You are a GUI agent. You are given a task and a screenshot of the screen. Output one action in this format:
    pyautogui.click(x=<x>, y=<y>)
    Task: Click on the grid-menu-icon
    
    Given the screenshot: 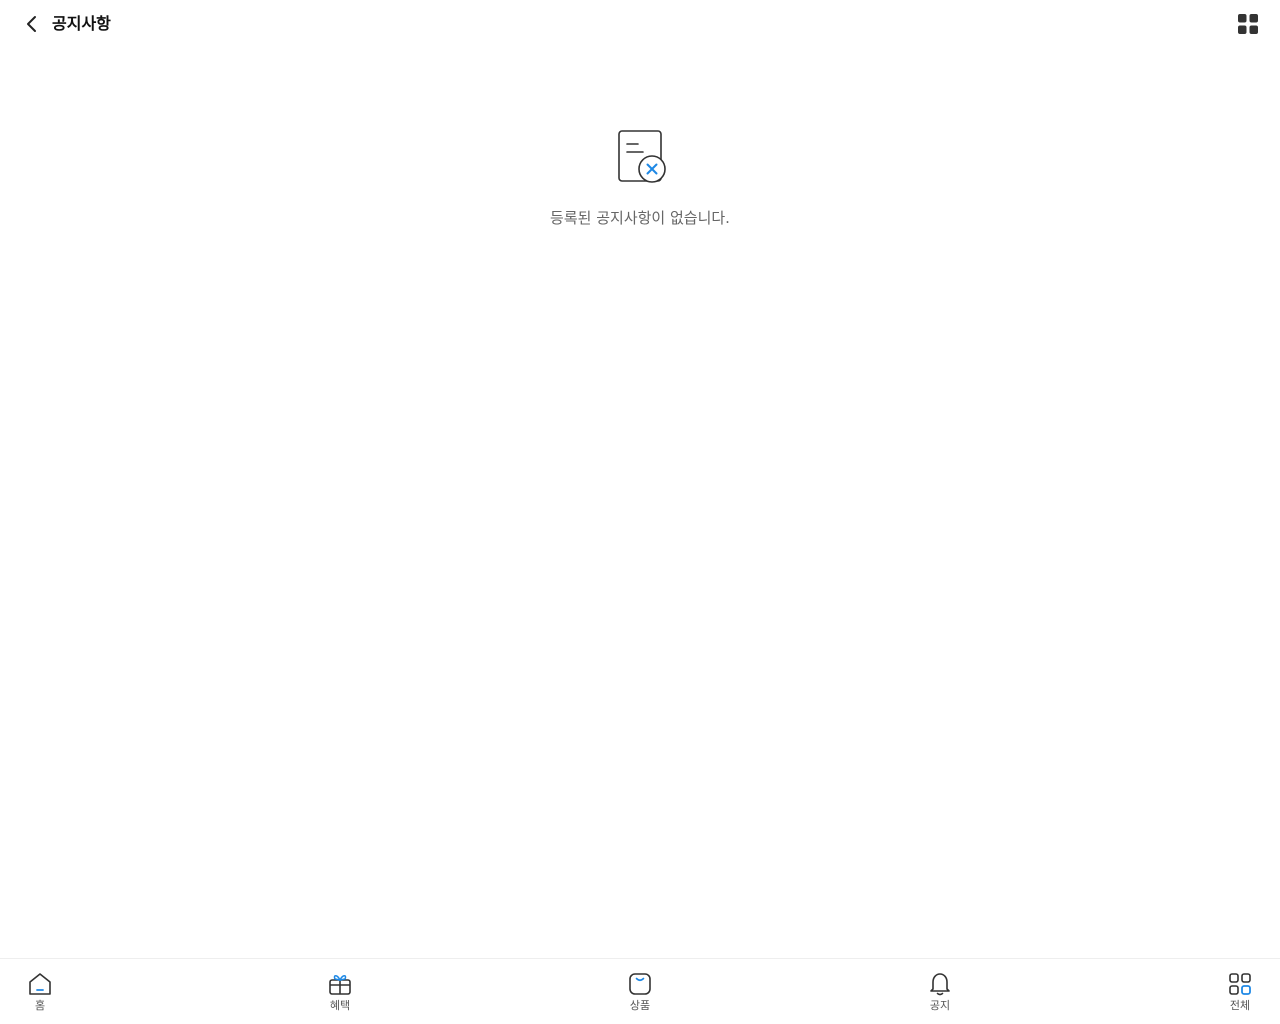 What is the action you would take?
    pyautogui.click(x=1248, y=24)
    